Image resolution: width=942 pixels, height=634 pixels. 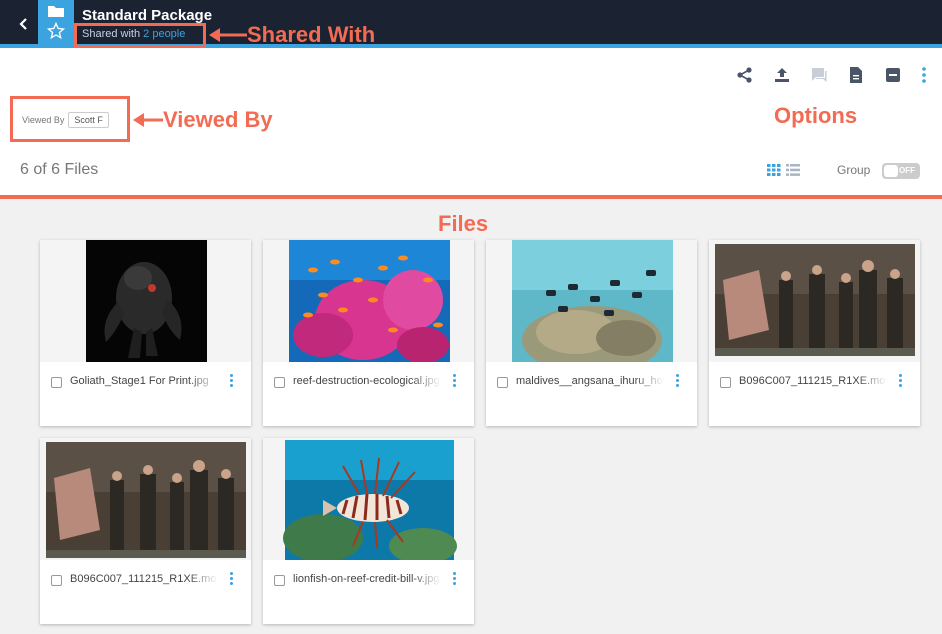 What do you see at coordinates (590, 381) in the screenshot?
I see `file-name: maldives__angsana_ihuru_house-reef.jpg` at bounding box center [590, 381].